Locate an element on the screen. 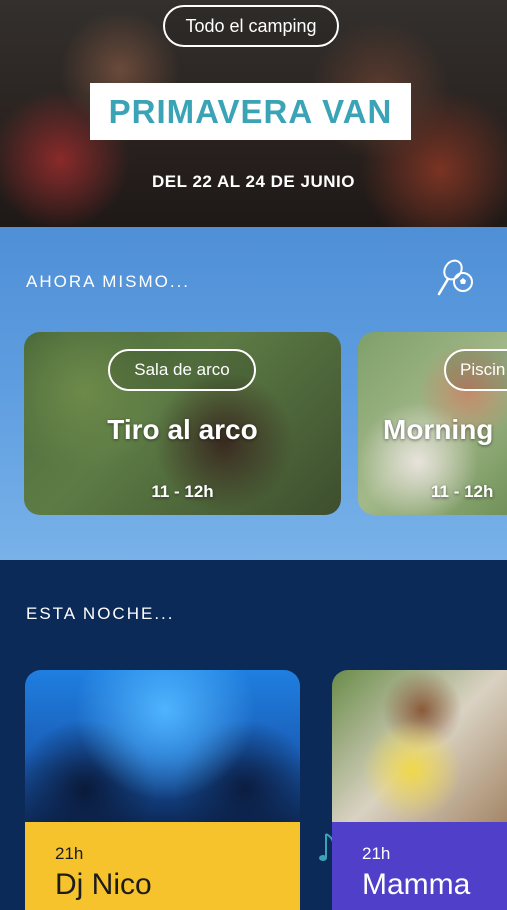 This screenshot has height=910, width=507. event-name-banner: PRIMAVERA VAN is located at coordinates (250, 111).